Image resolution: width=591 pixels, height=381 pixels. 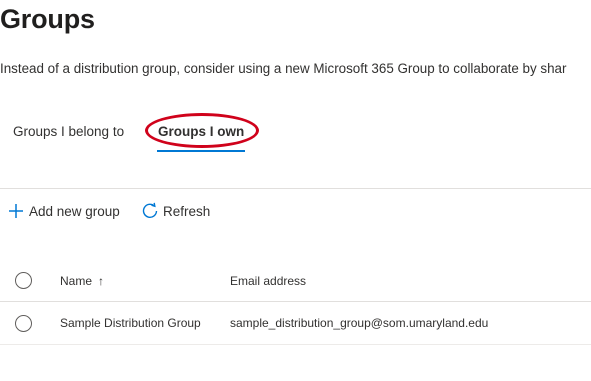 I want to click on highlight-annotation-ring, so click(x=202, y=130).